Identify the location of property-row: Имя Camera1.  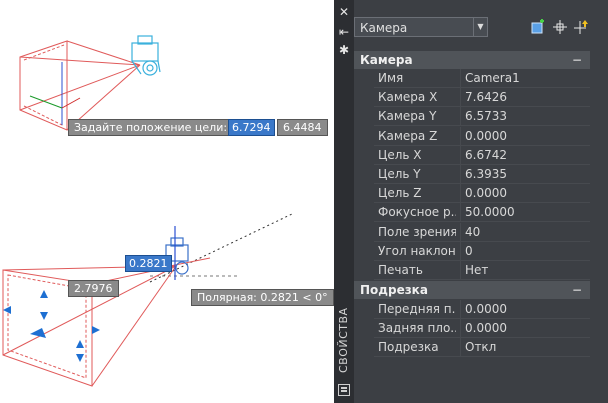
(472, 78).